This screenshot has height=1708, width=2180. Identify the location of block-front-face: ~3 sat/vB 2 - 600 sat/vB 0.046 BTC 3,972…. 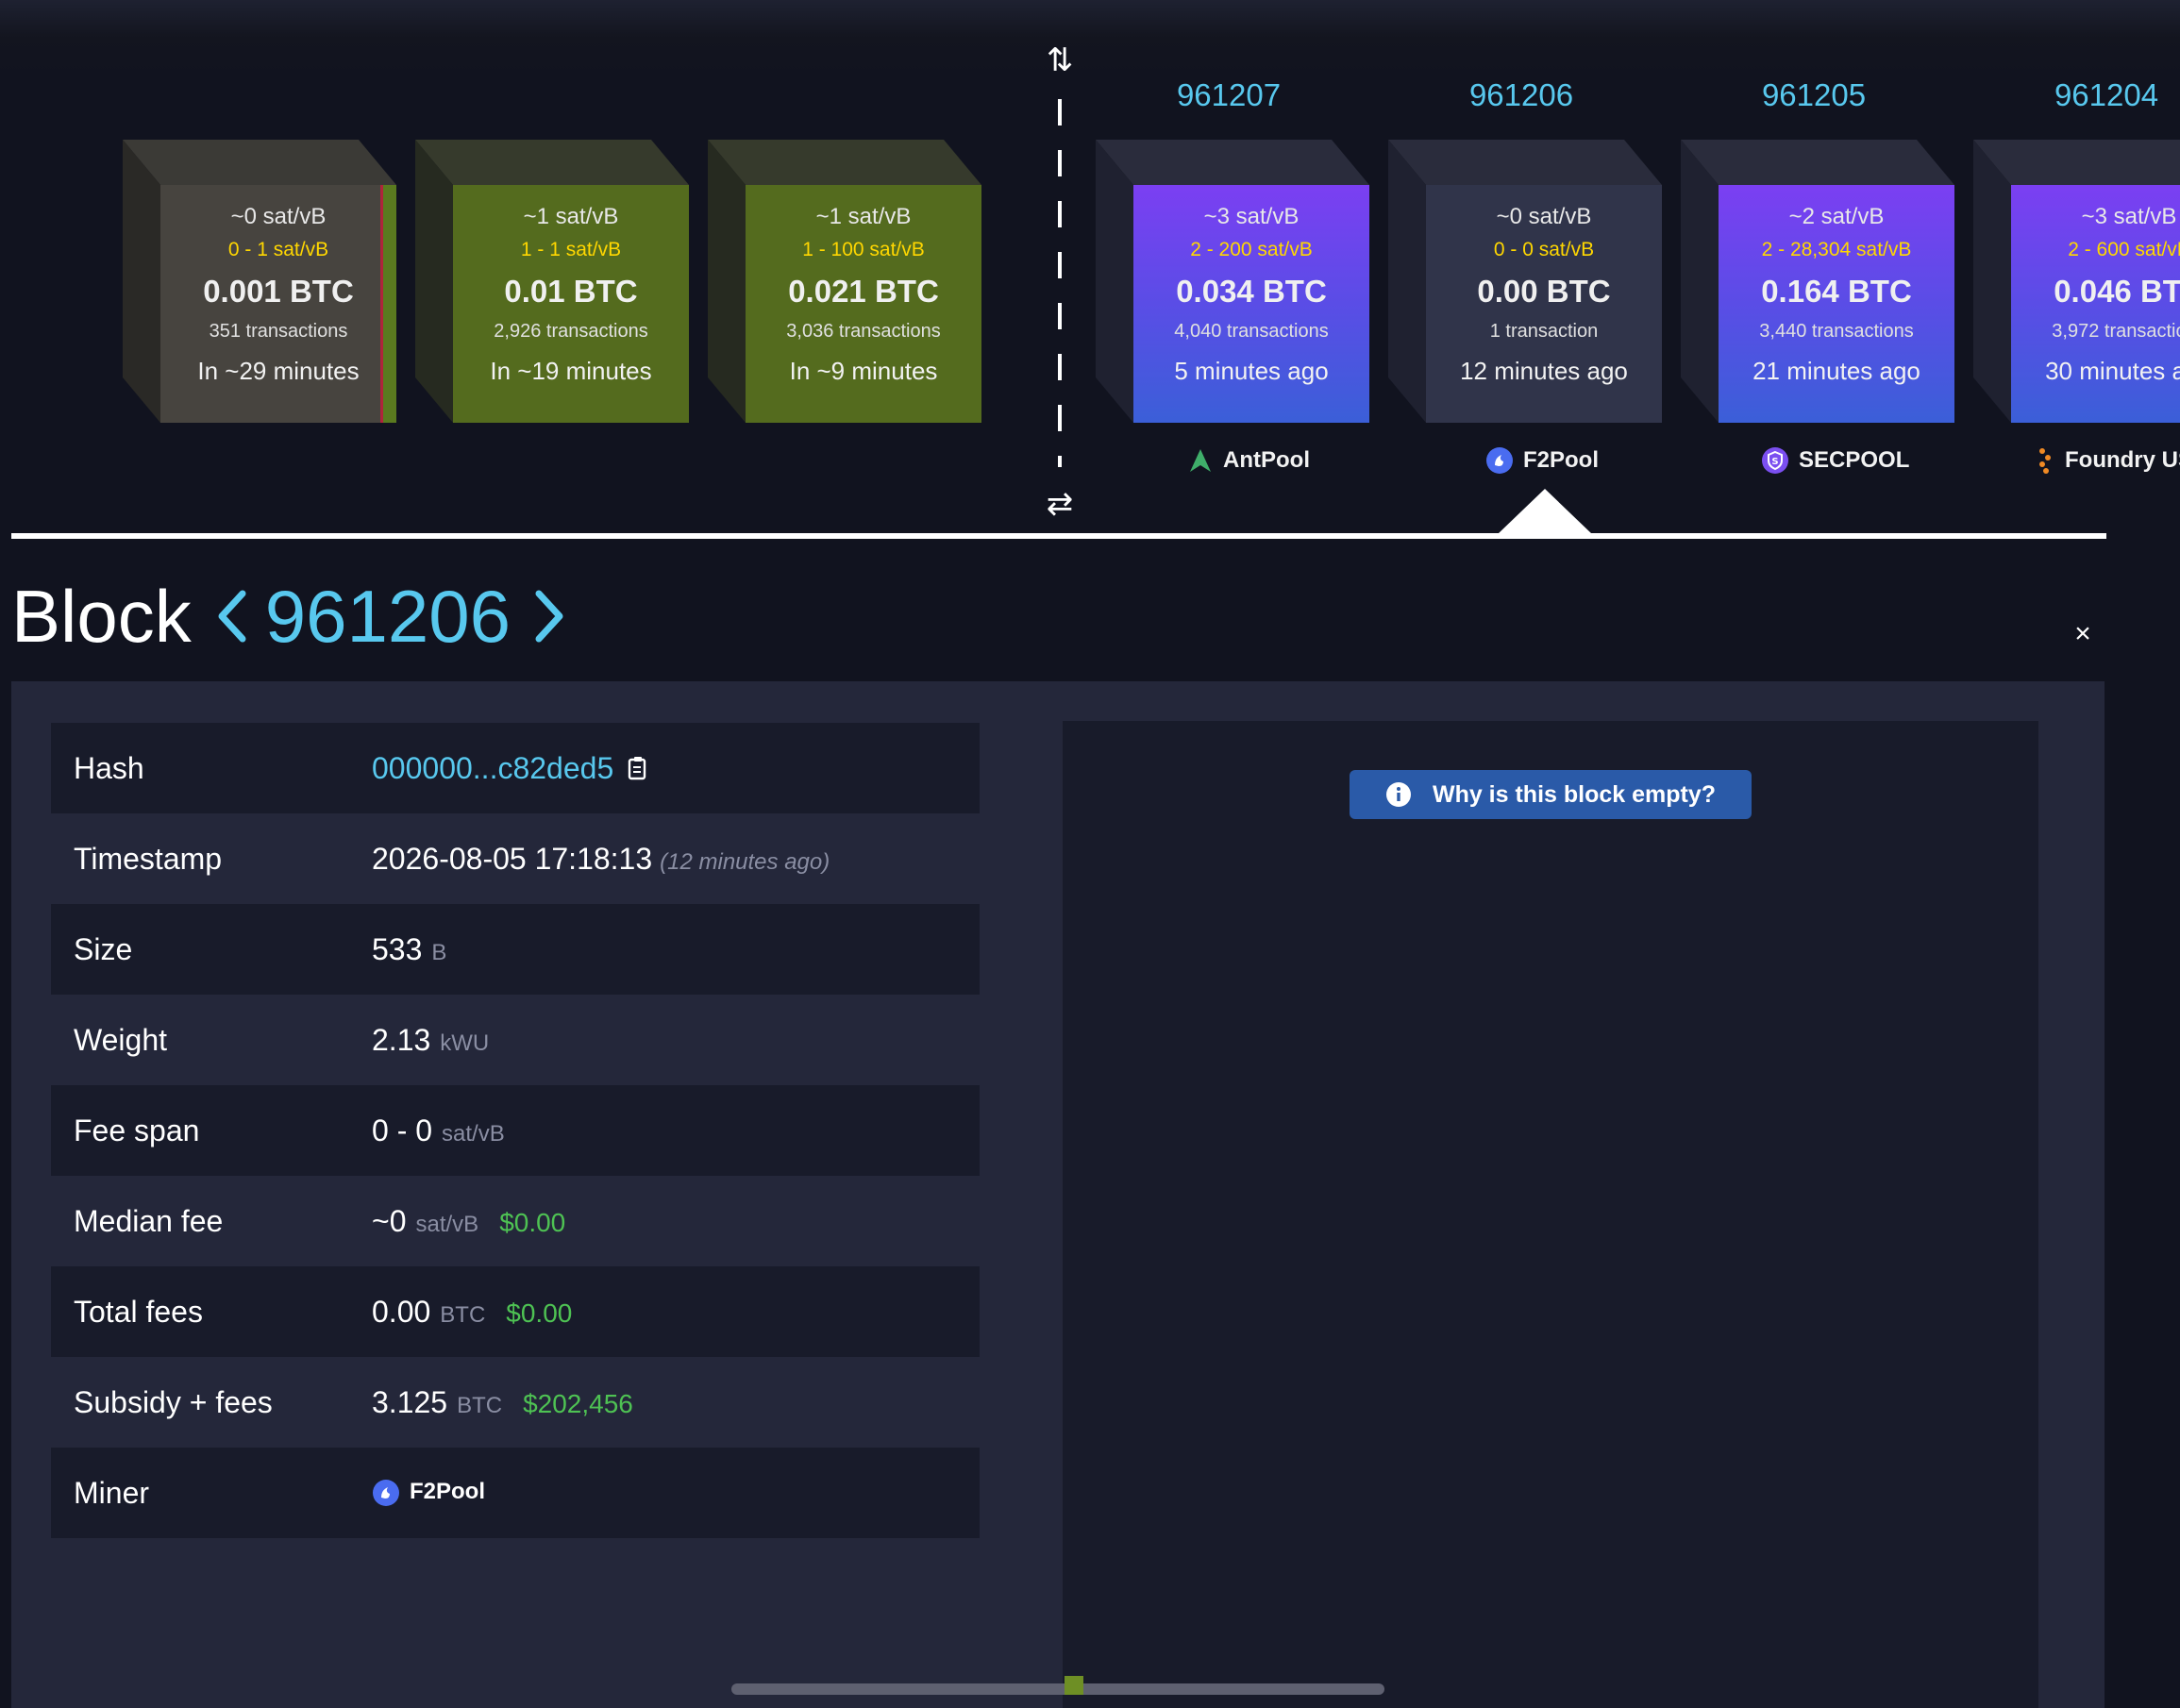
(2095, 304).